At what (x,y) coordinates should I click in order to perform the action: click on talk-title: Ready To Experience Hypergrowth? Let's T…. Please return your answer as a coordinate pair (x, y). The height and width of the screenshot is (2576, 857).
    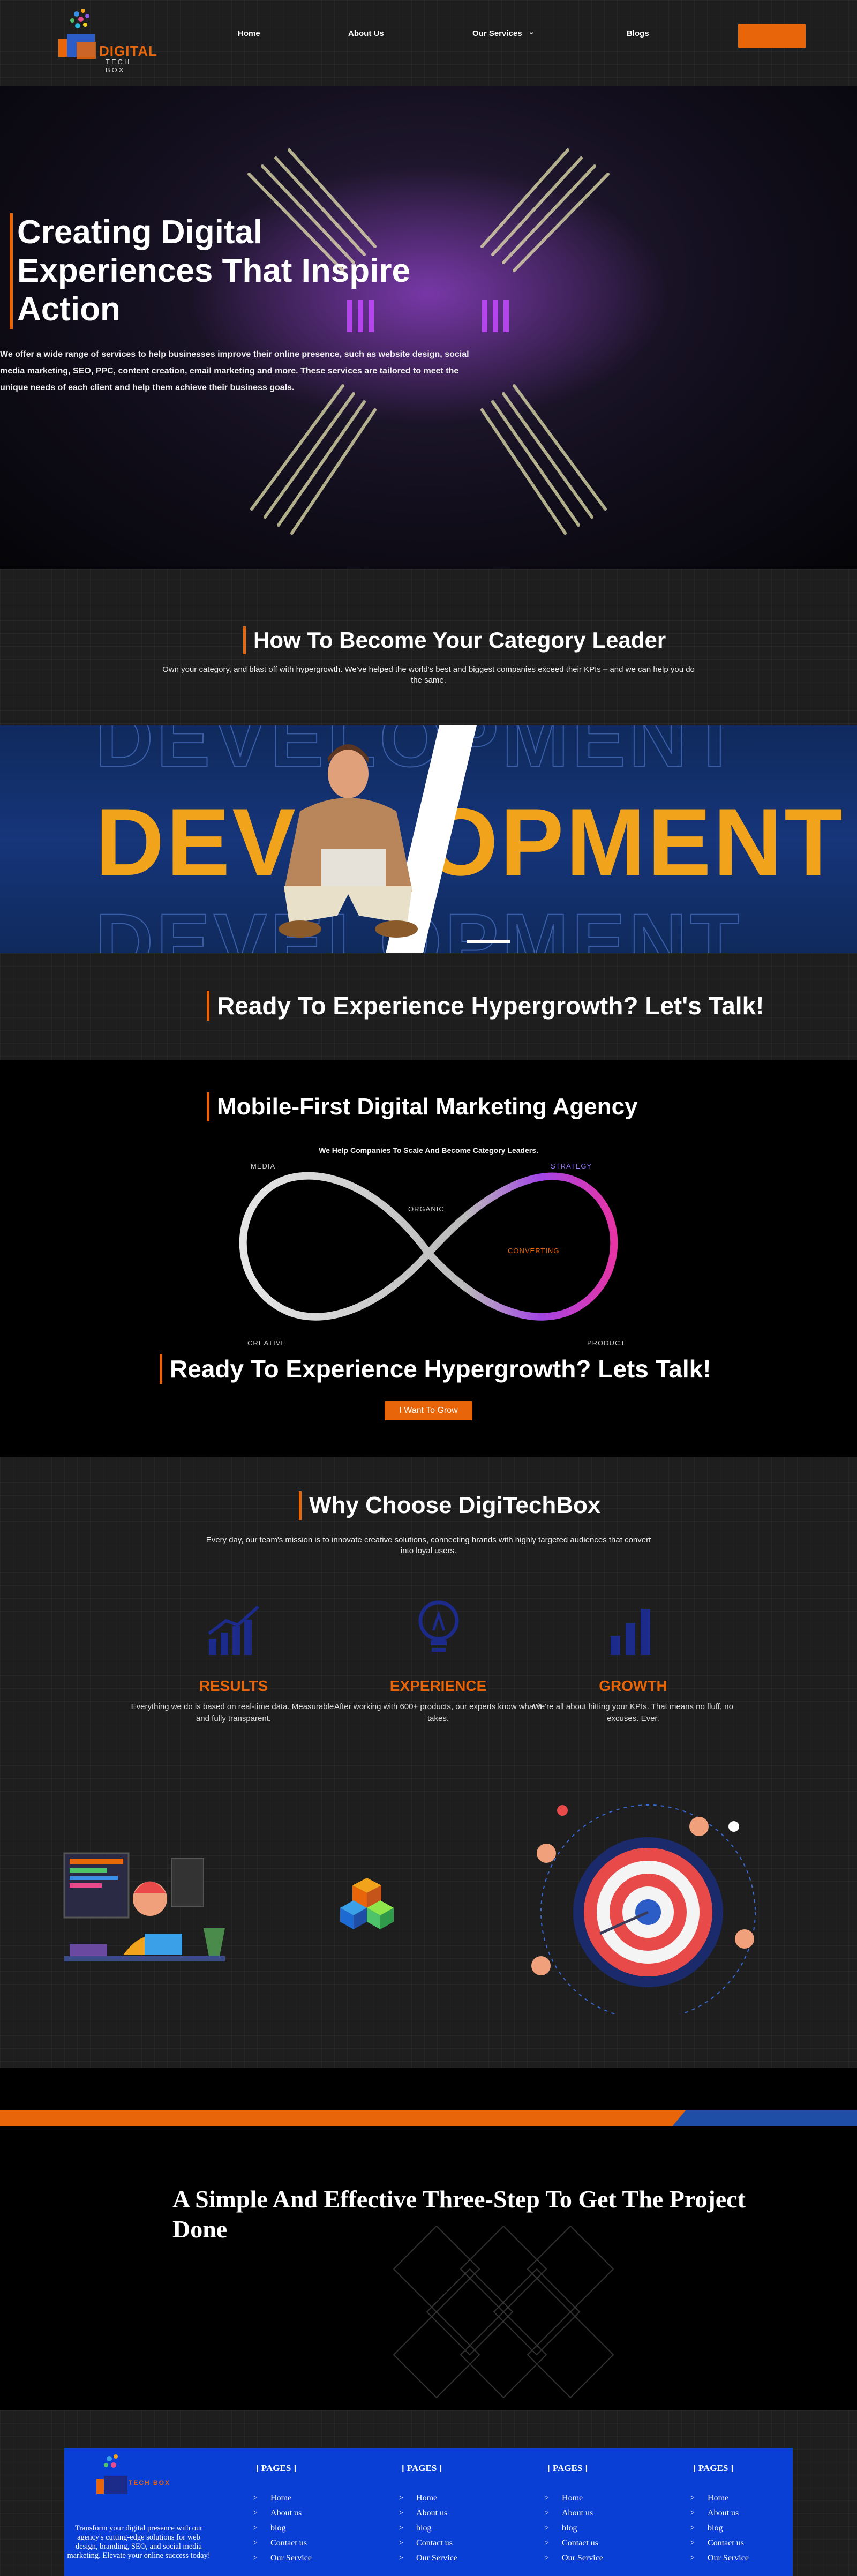
    Looking at the image, I should click on (485, 1006).